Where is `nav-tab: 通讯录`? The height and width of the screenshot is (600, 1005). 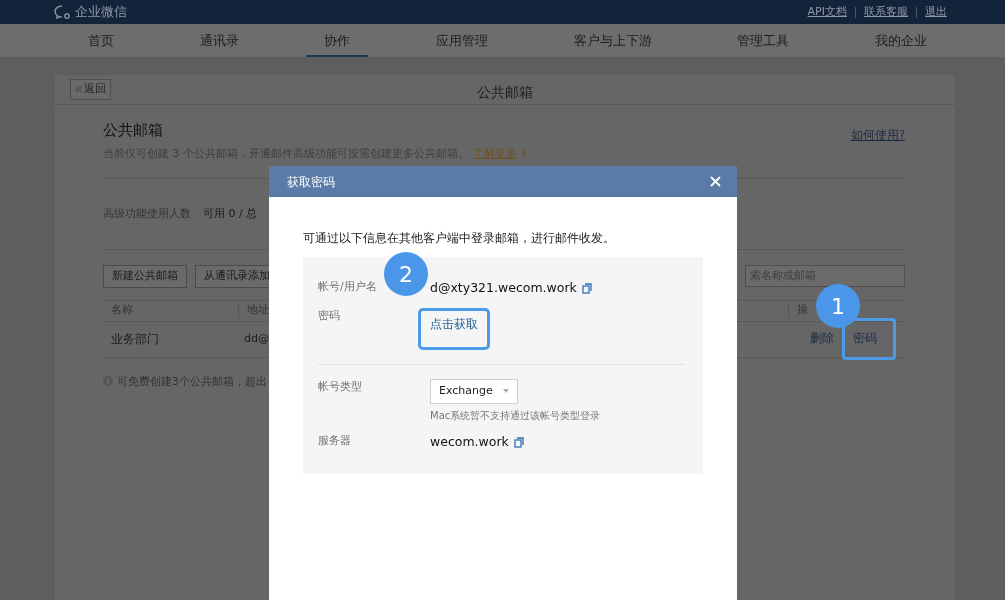 nav-tab: 通讯录 is located at coordinates (219, 40).